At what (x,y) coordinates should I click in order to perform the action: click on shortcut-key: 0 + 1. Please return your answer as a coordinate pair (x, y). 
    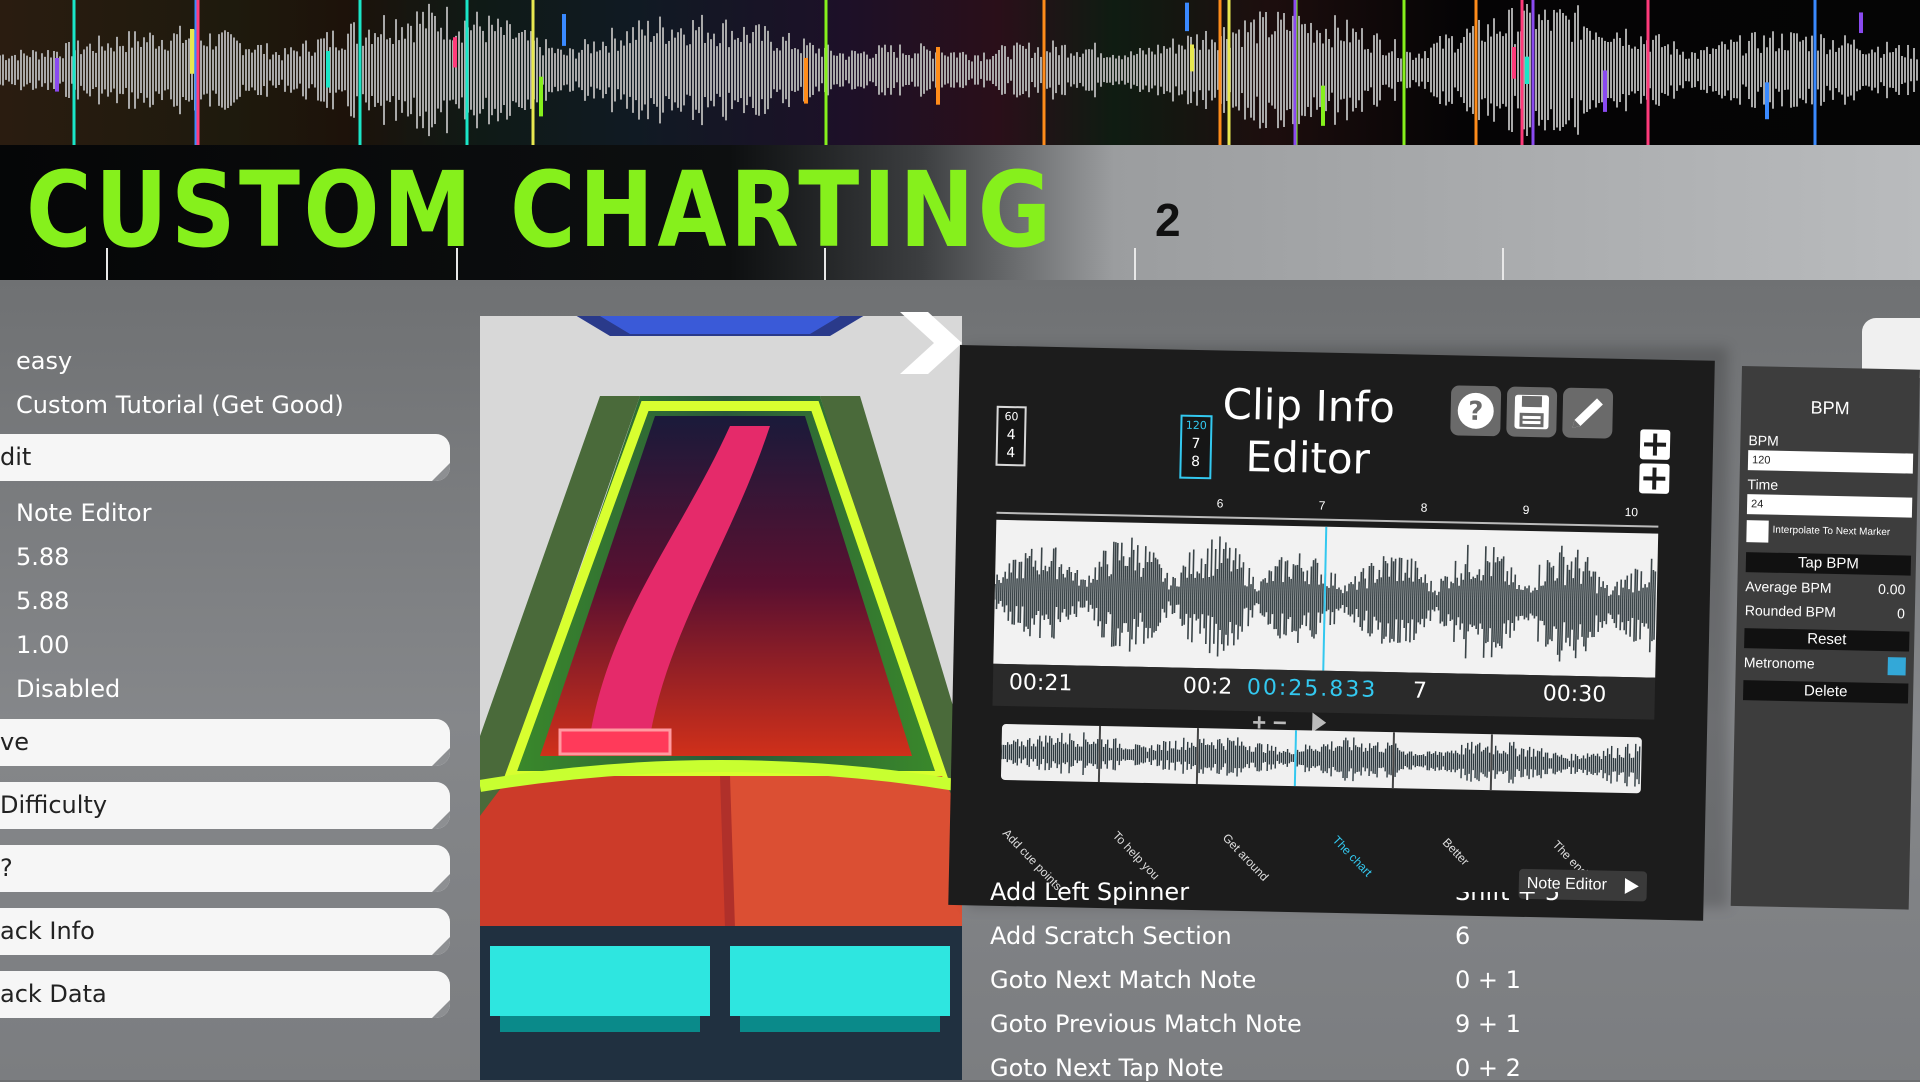
    Looking at the image, I should click on (1488, 980).